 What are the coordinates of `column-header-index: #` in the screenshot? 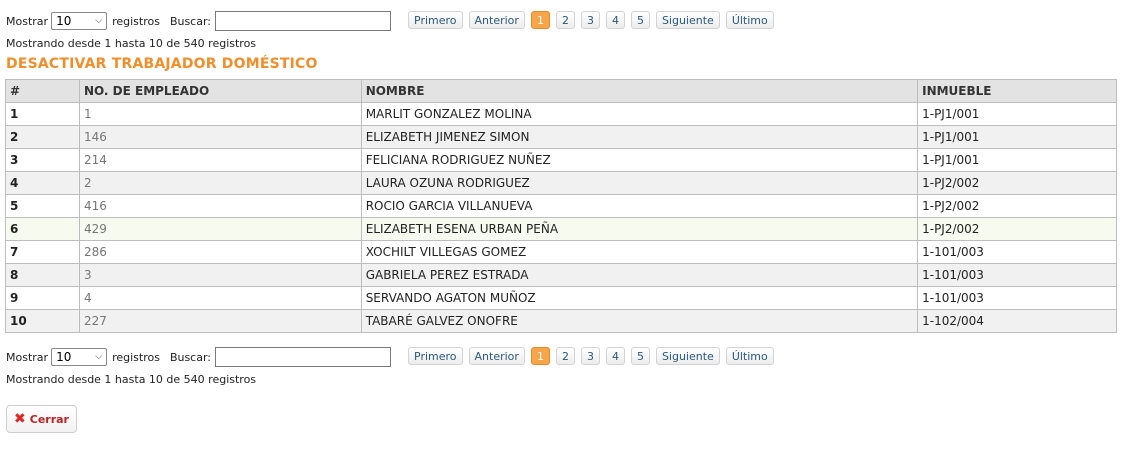 It's located at (42, 91).